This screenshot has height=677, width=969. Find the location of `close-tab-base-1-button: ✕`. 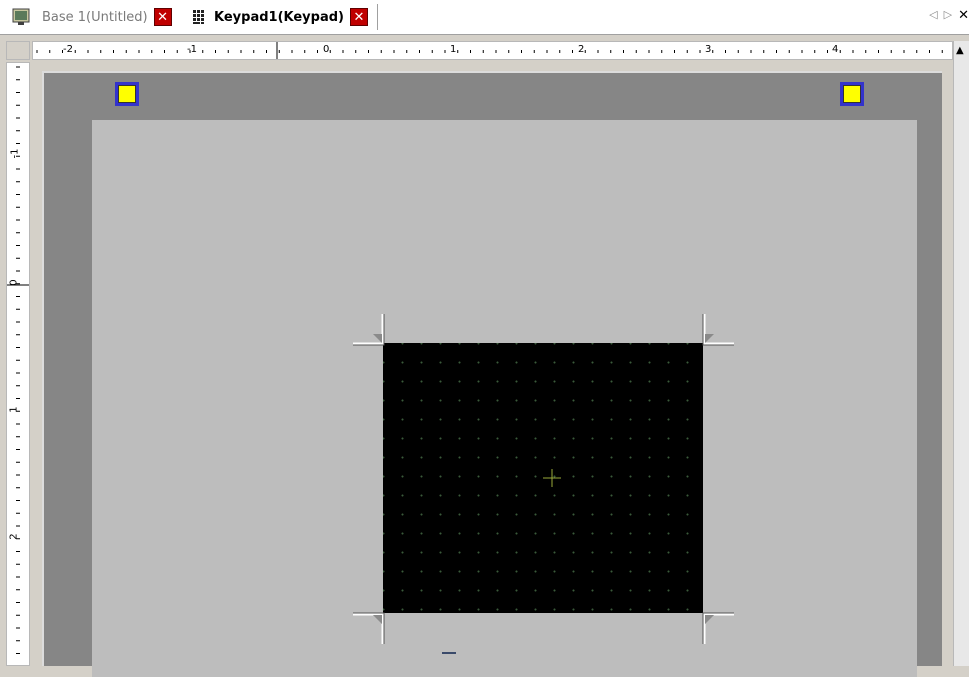

close-tab-base-1-button: ✕ is located at coordinates (162, 17).